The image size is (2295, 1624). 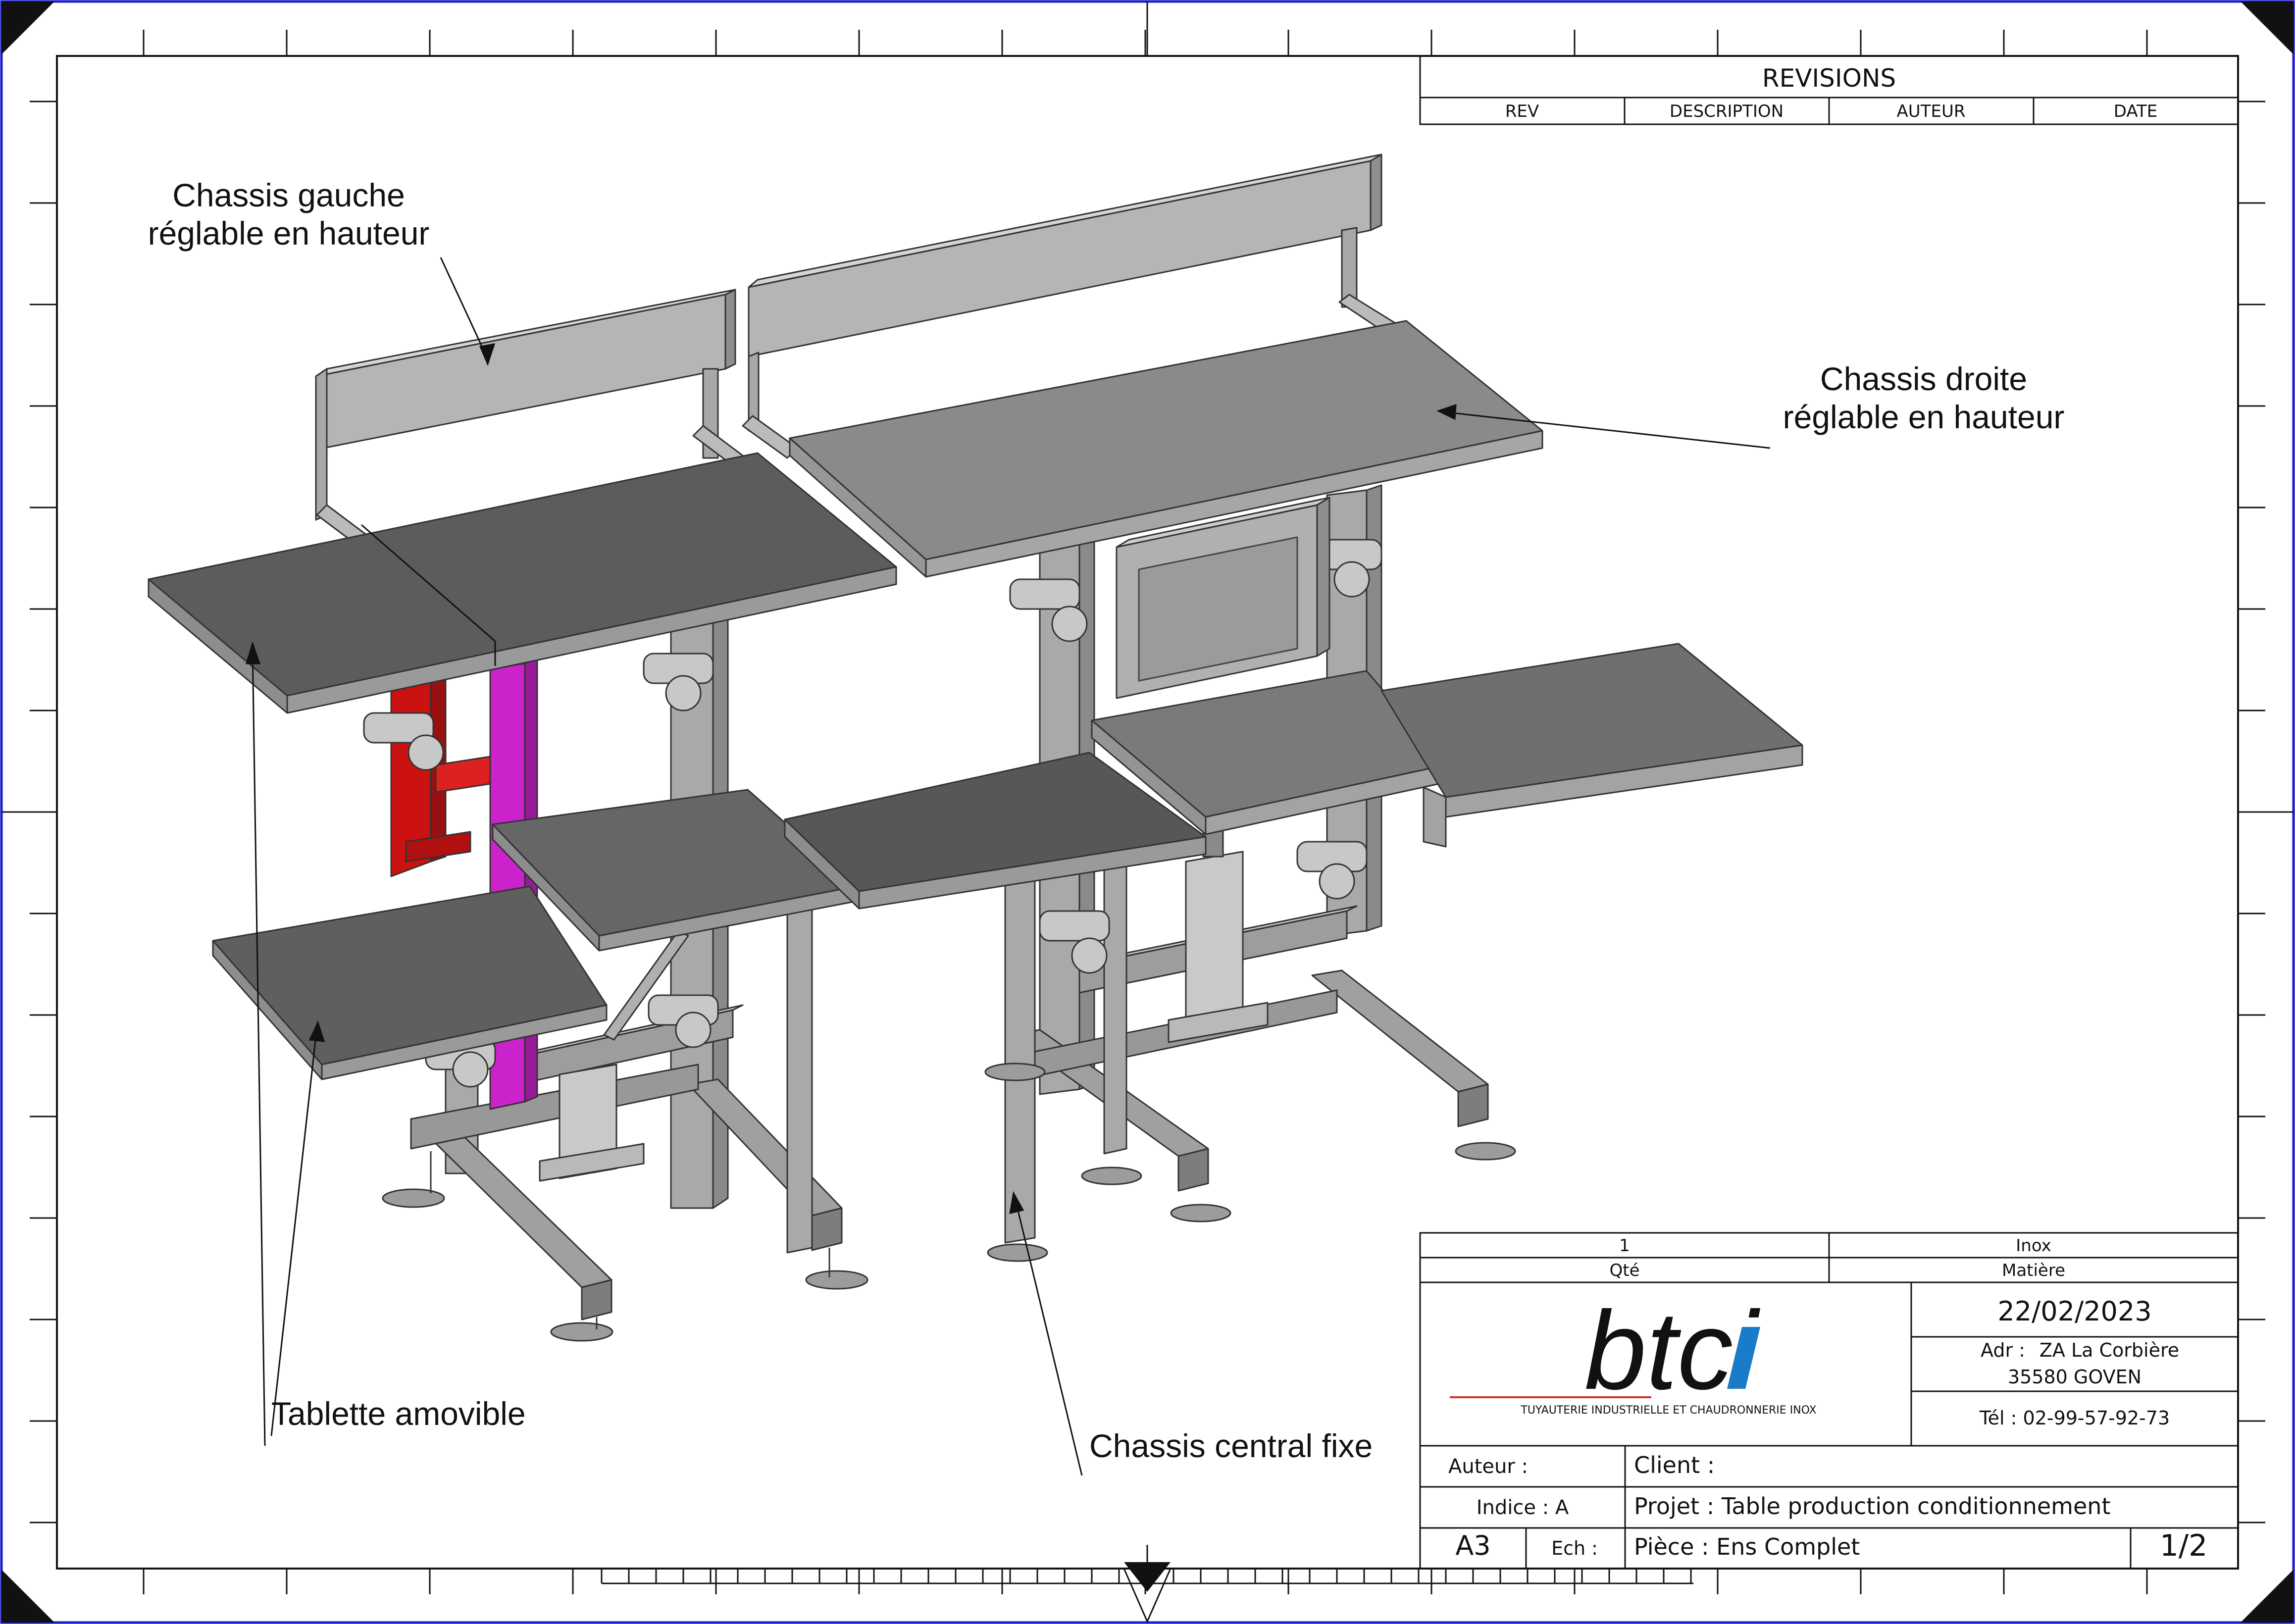 I want to click on material-label: Matière, so click(x=2033, y=1270).